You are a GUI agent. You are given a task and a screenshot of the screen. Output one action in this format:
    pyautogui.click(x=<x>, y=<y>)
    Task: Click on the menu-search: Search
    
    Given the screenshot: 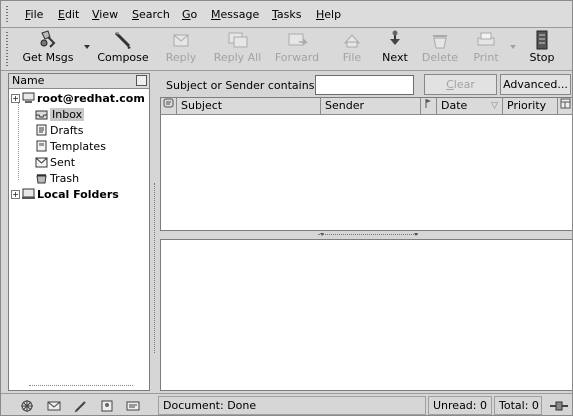 What is the action you would take?
    pyautogui.click(x=151, y=14)
    